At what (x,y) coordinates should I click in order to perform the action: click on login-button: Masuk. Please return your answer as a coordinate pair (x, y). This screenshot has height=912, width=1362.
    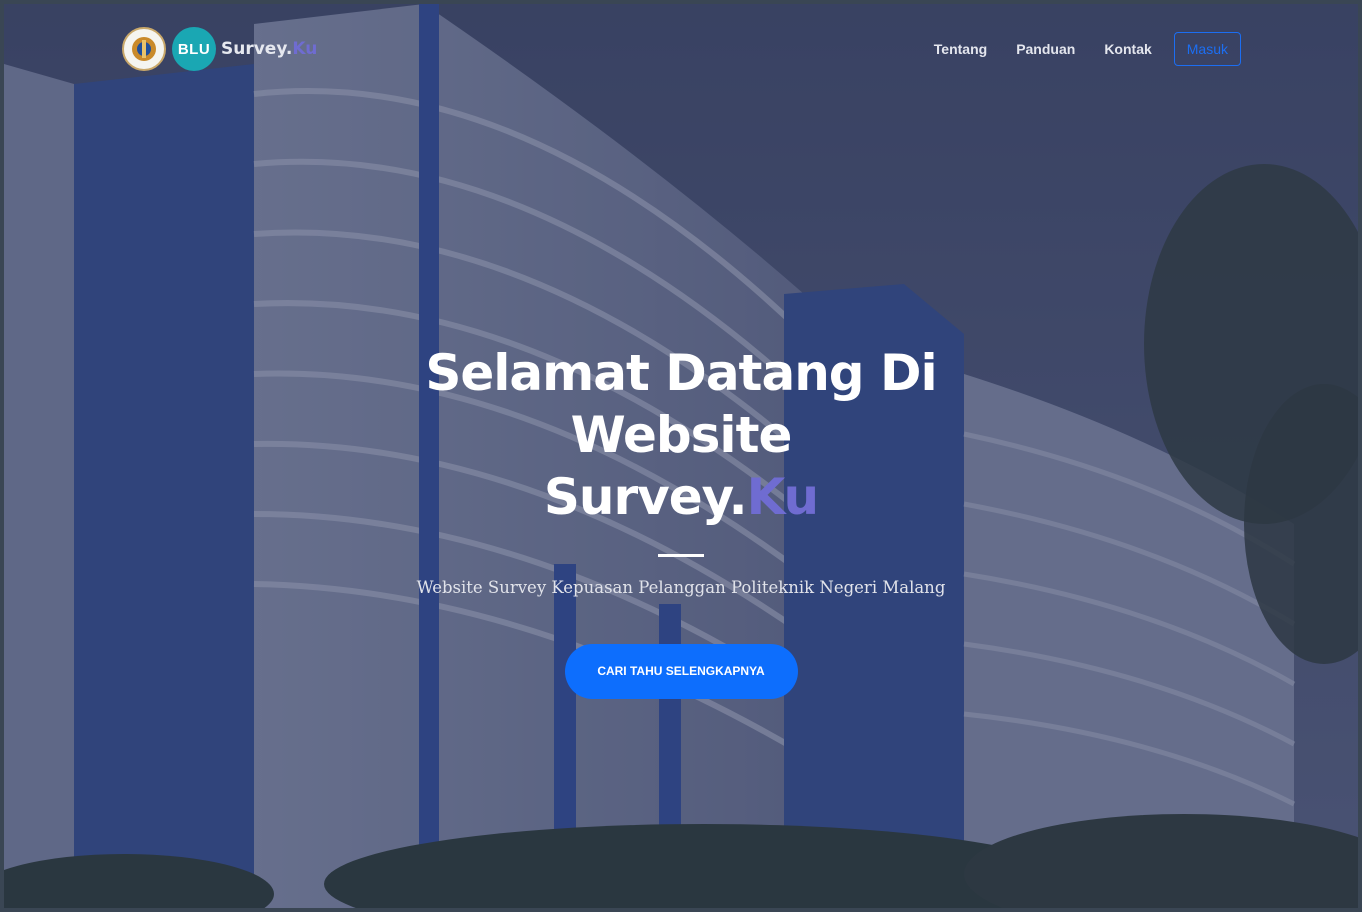
    Looking at the image, I should click on (1207, 49).